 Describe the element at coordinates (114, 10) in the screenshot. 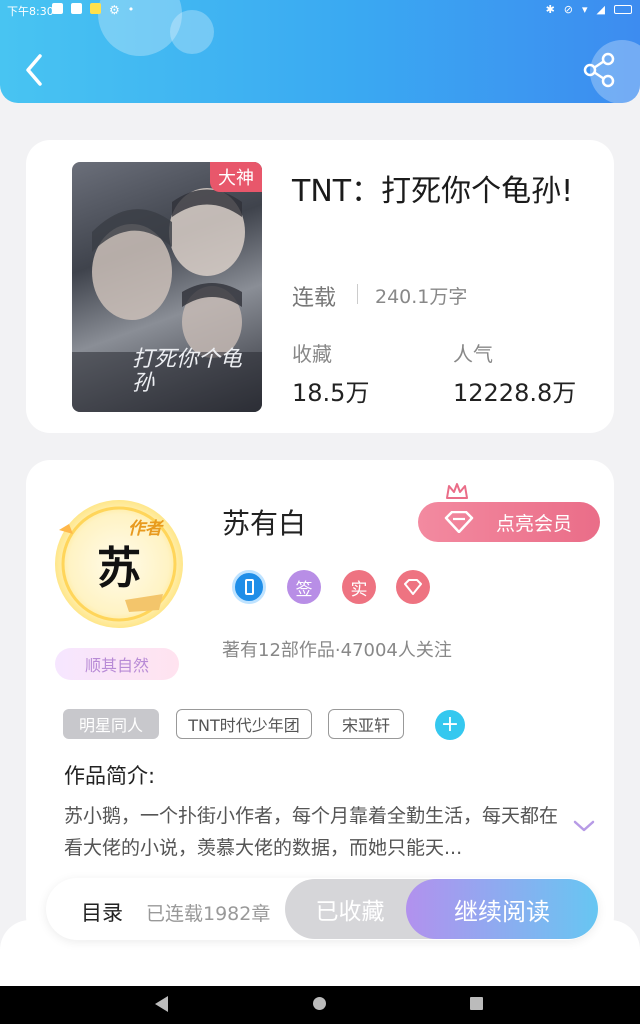

I see `settings-icon: ⚙` at that location.